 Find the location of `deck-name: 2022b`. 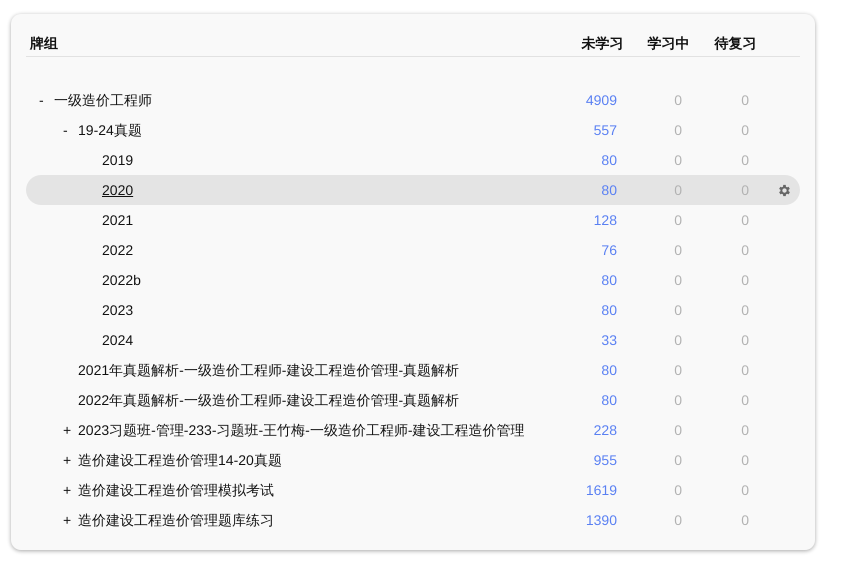

deck-name: 2022b is located at coordinates (121, 280).